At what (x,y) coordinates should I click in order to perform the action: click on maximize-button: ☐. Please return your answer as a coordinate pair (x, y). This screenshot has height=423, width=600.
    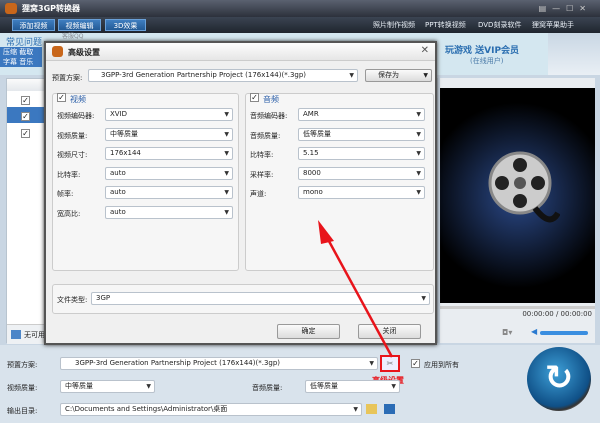
    Looking at the image, I should click on (572, 8).